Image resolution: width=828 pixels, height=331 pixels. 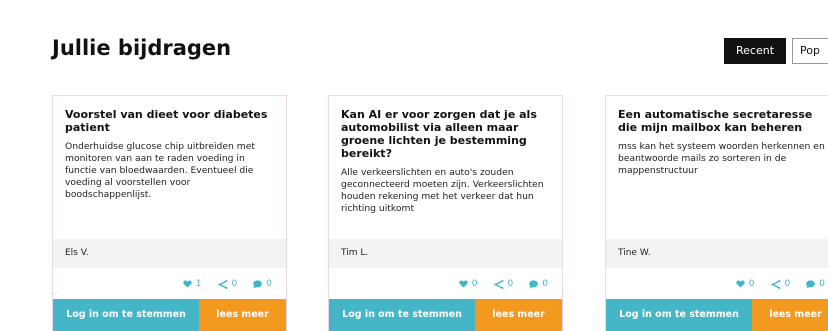 What do you see at coordinates (198, 284) in the screenshot?
I see `like-count-value: 1` at bounding box center [198, 284].